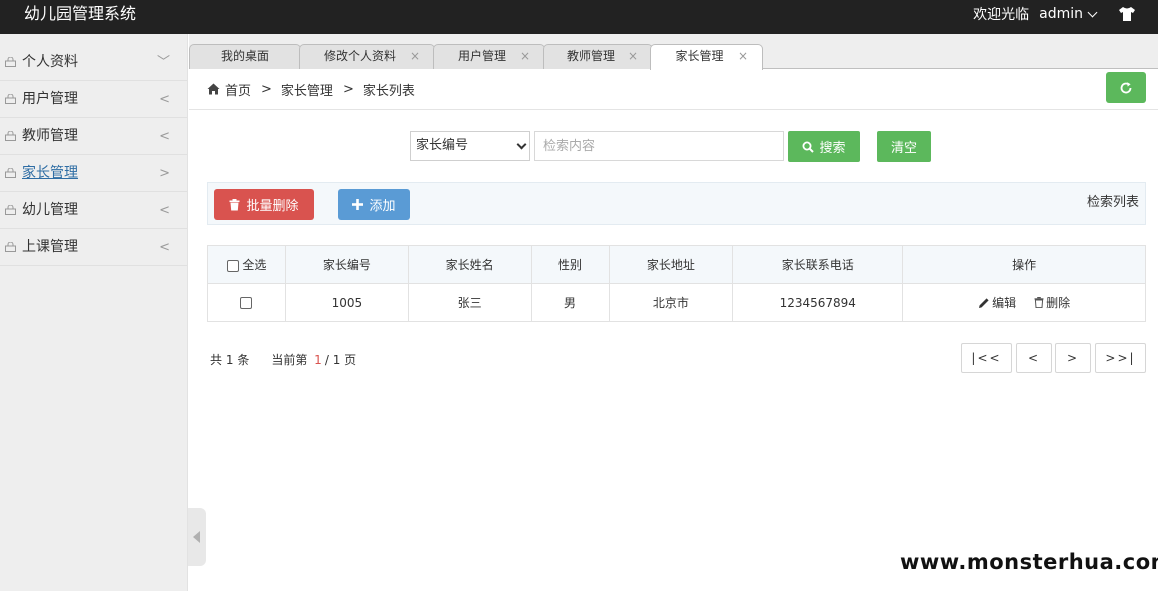  I want to click on tab-teachers: 教师管理 ×, so click(598, 56).